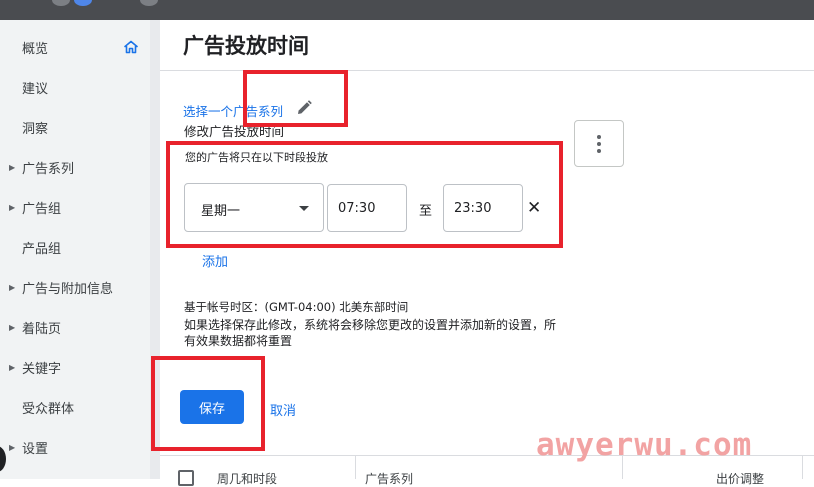 This screenshot has height=487, width=814. Describe the element at coordinates (283, 409) in the screenshot. I see `cancel-button: 取消` at that location.